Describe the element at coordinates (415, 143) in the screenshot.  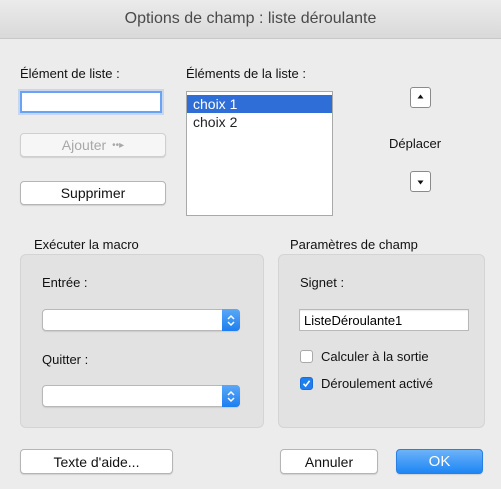
I see `move-label: Déplacer` at that location.